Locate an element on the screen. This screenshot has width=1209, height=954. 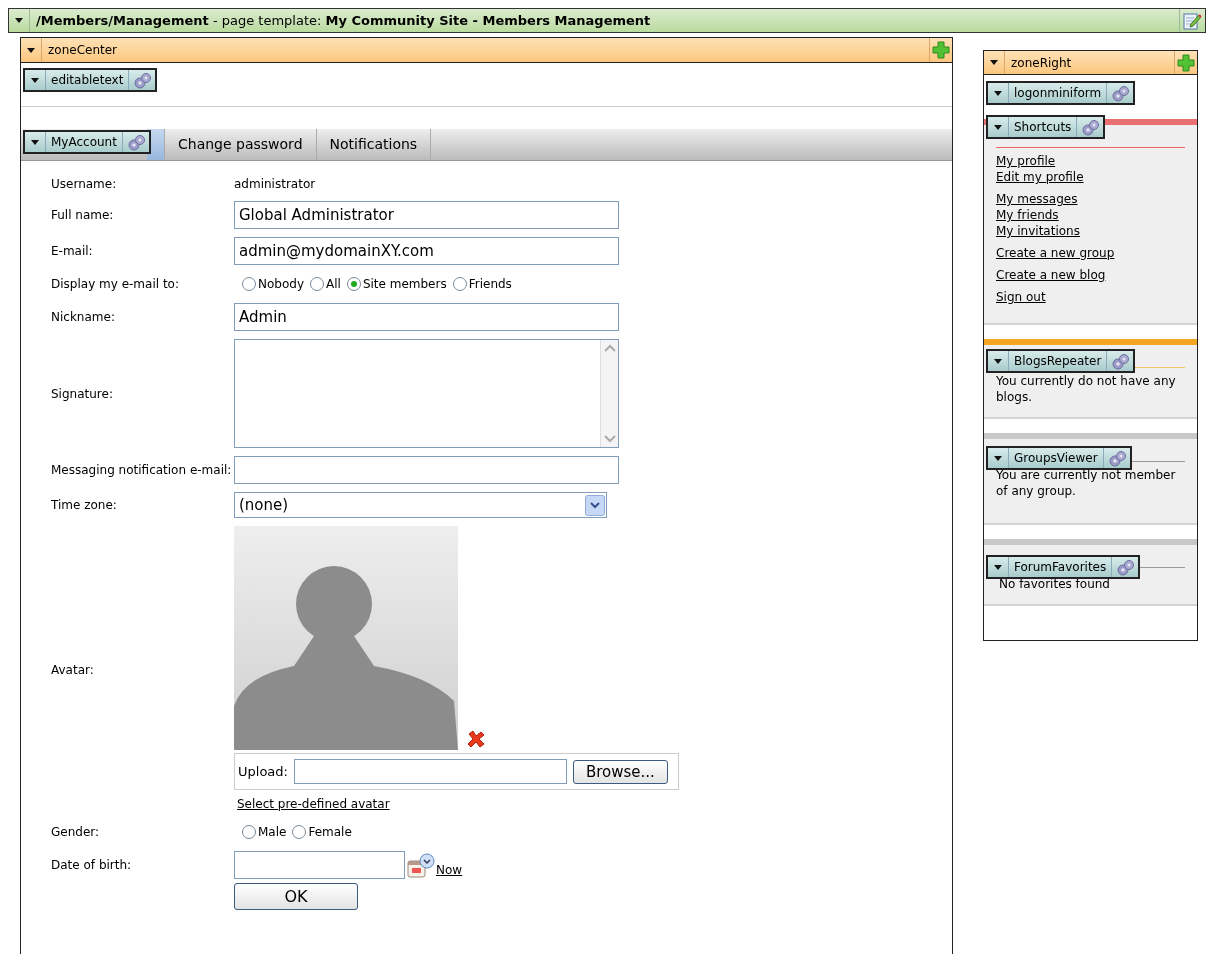
webpart-header: logonminiform is located at coordinates (1061, 93).